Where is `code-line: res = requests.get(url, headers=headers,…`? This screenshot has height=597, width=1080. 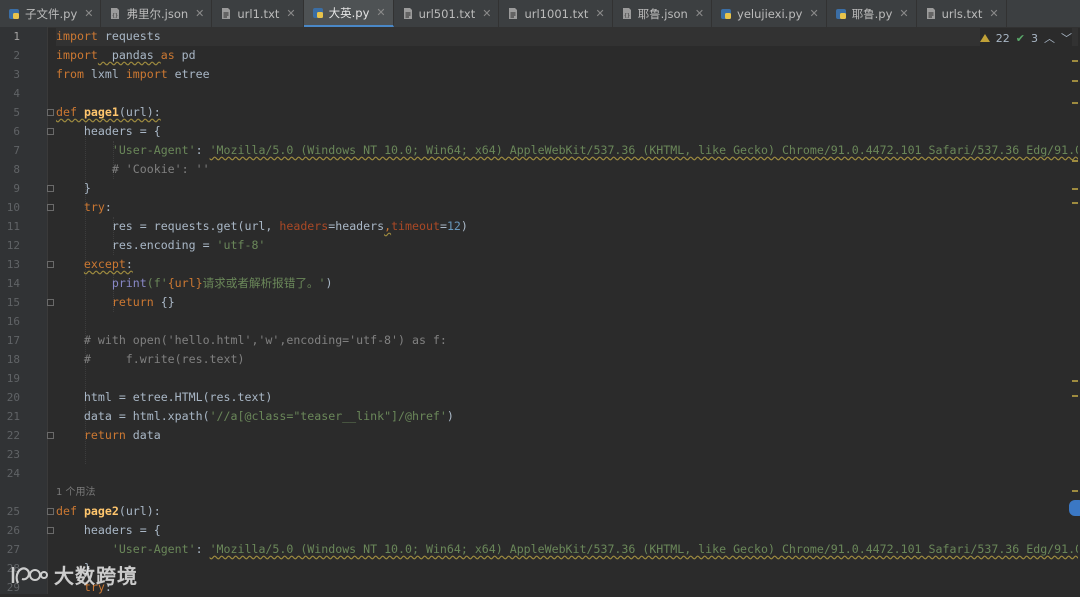 code-line: res = requests.get(url, headers=headers,… is located at coordinates (262, 226).